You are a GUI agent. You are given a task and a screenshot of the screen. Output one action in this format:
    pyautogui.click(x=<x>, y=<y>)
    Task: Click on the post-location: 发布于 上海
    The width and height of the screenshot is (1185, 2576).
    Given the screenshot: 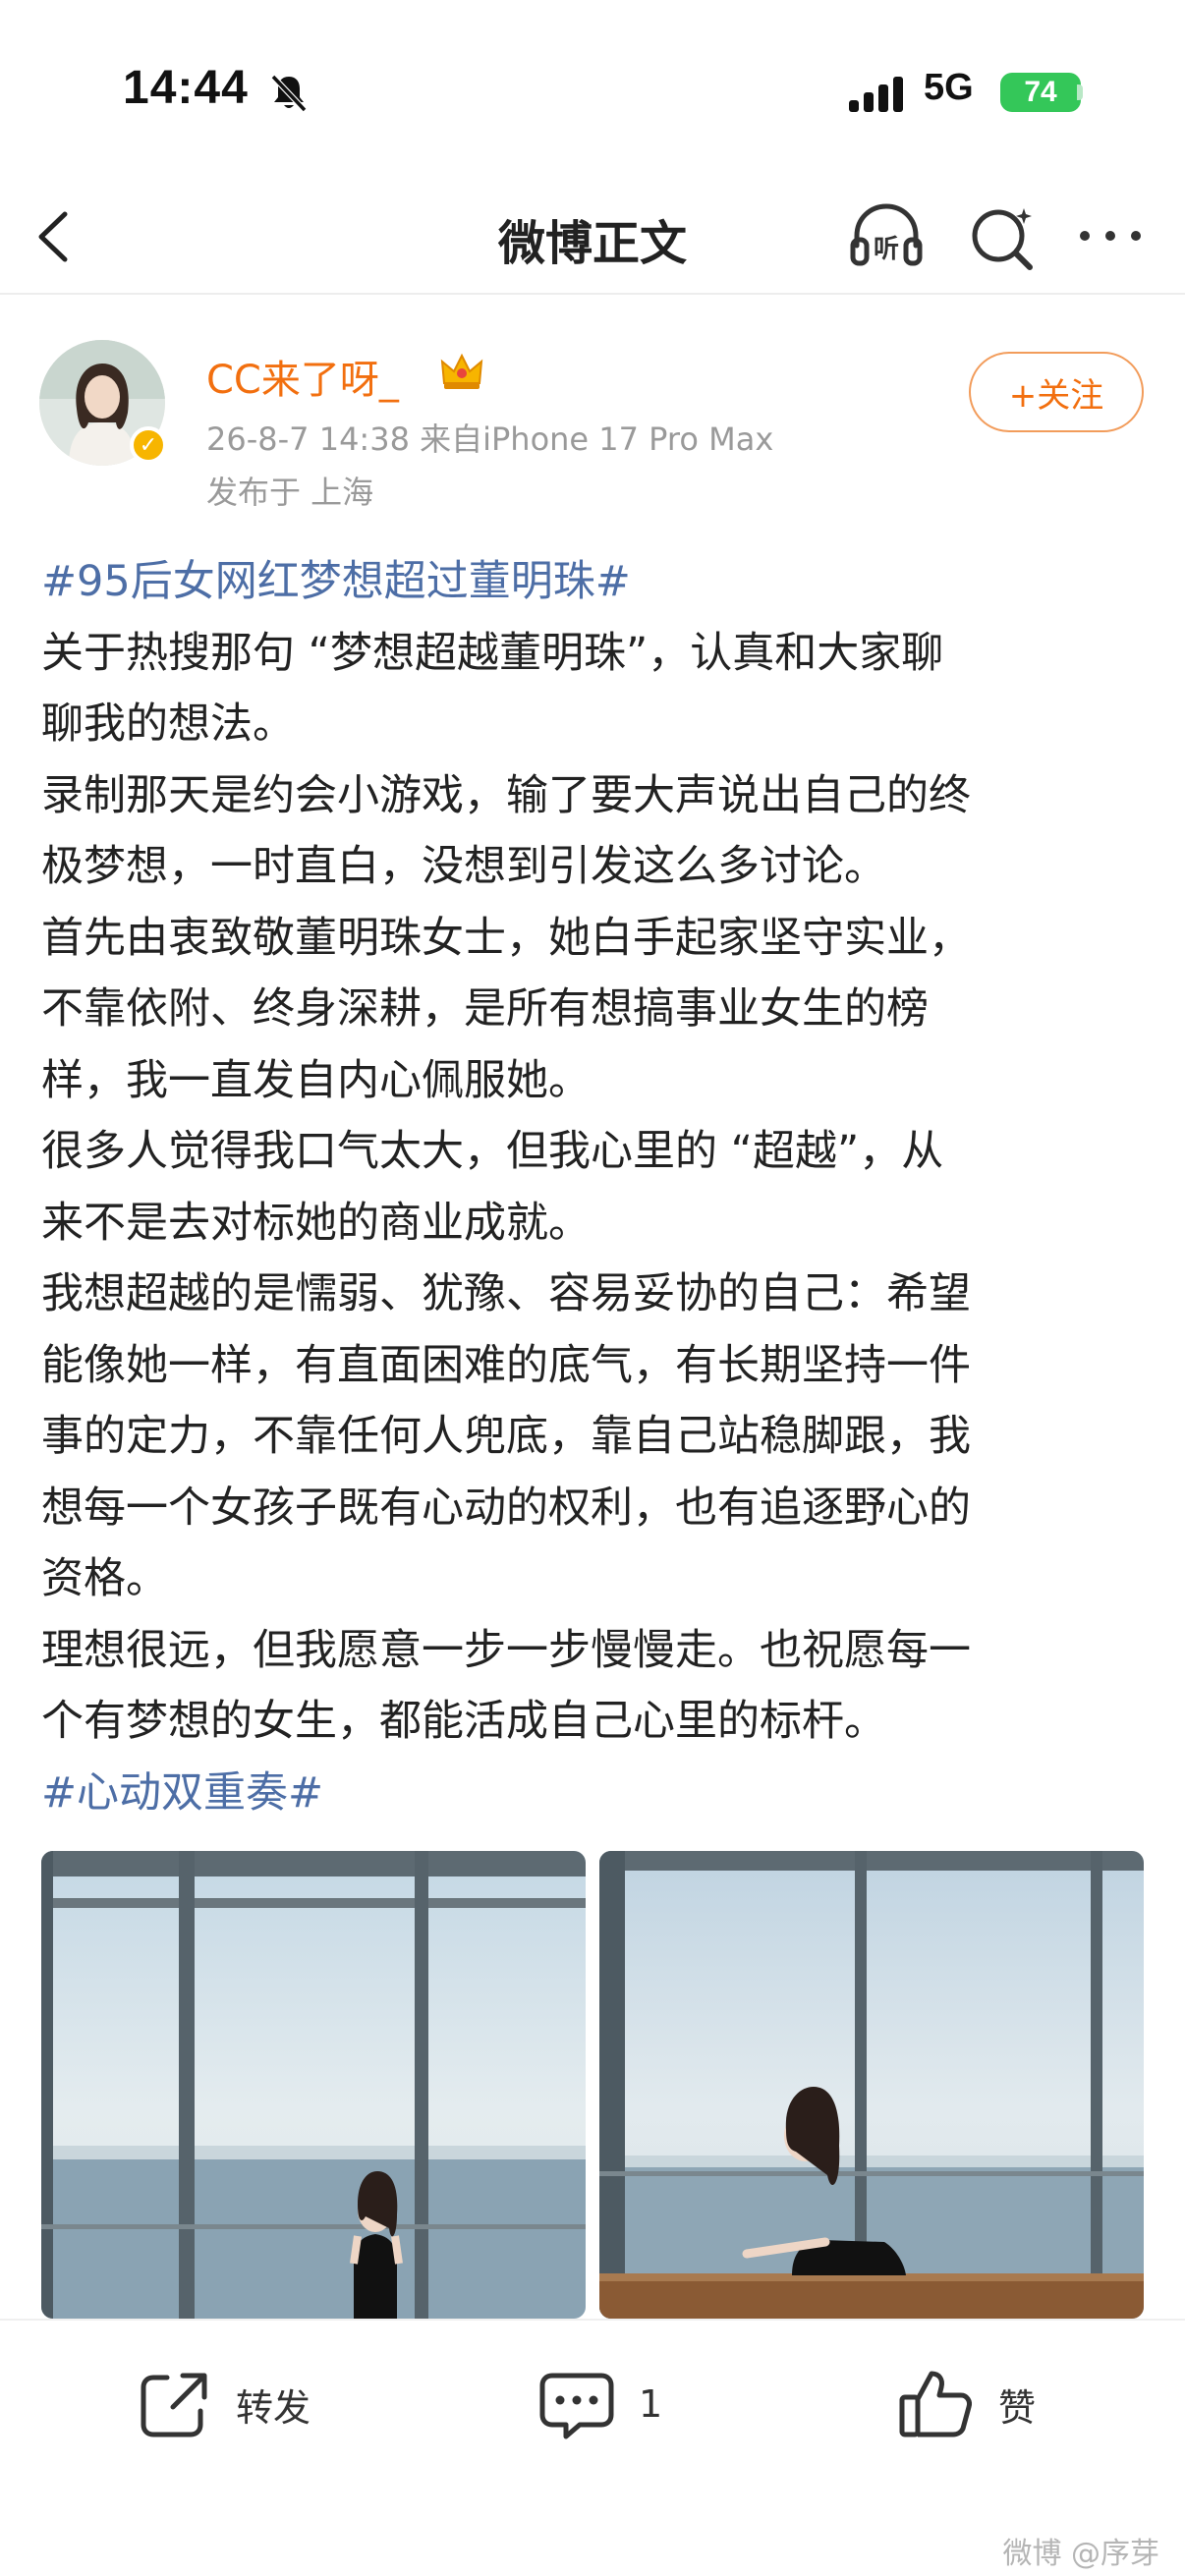 What is the action you would take?
    pyautogui.click(x=290, y=492)
    